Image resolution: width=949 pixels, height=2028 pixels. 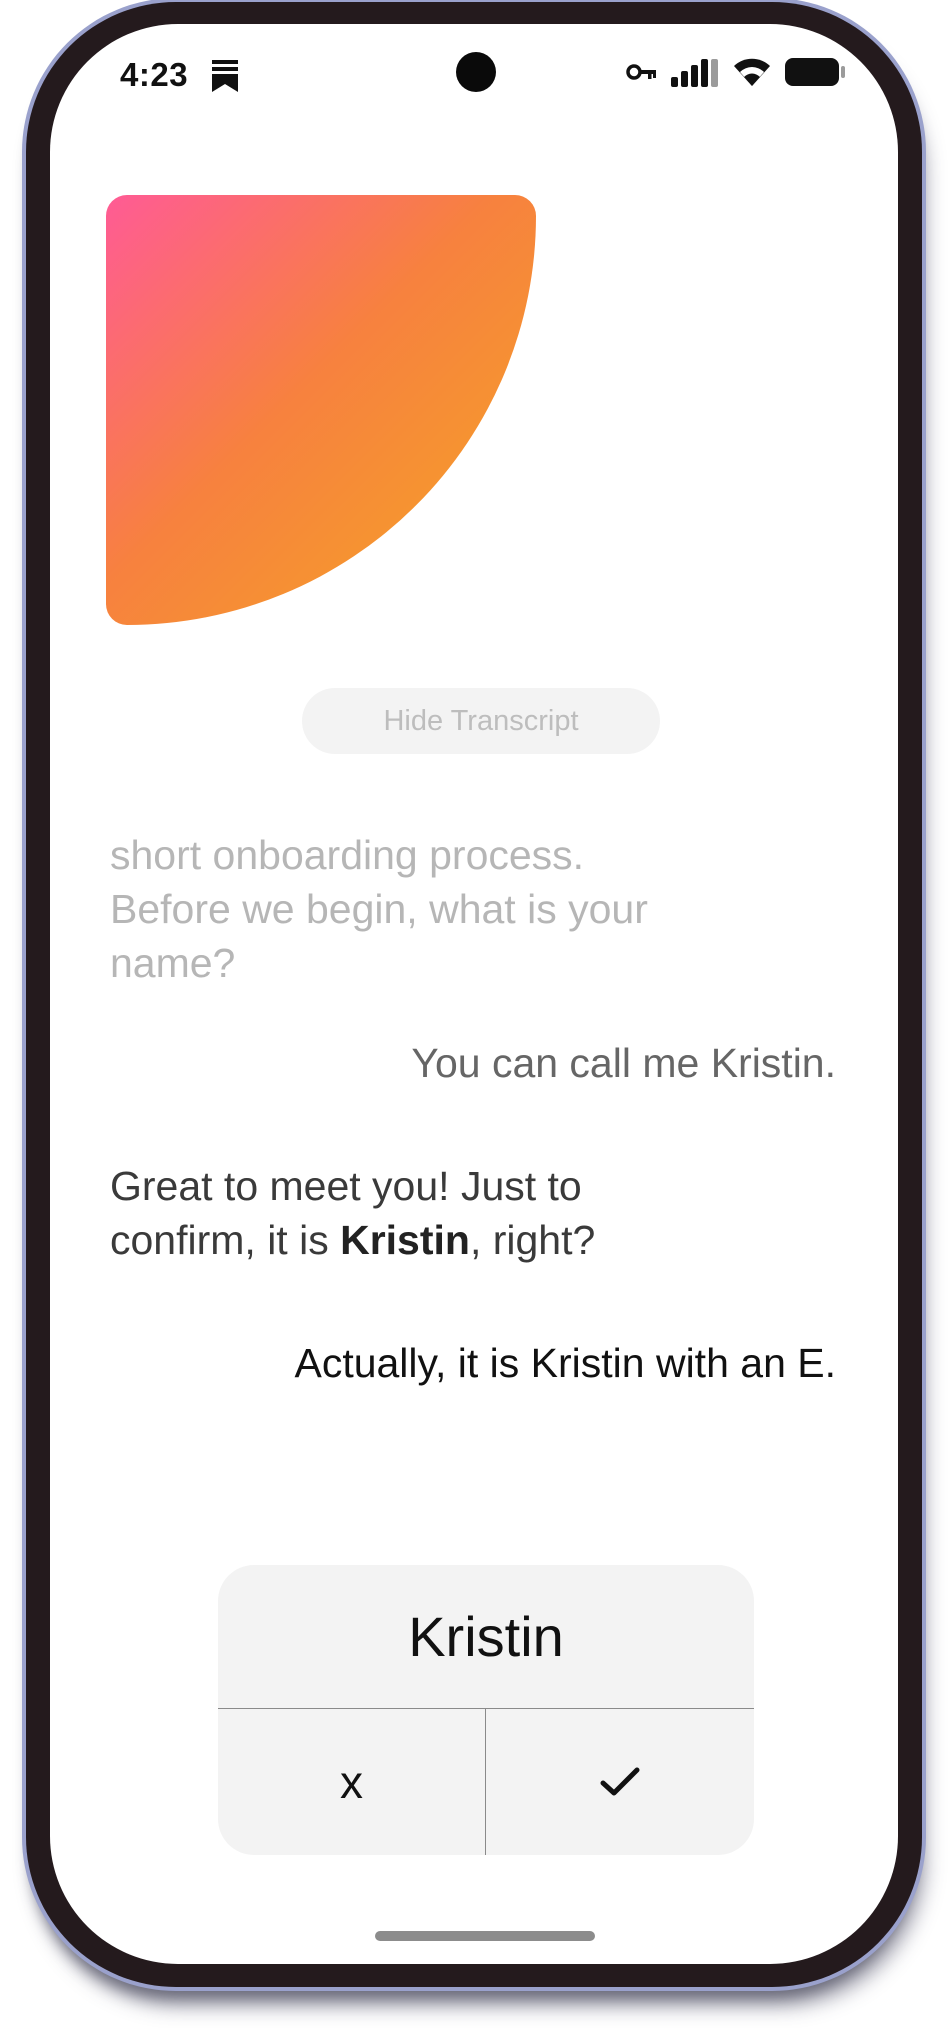 What do you see at coordinates (752, 72) in the screenshot?
I see `wifi-icon` at bounding box center [752, 72].